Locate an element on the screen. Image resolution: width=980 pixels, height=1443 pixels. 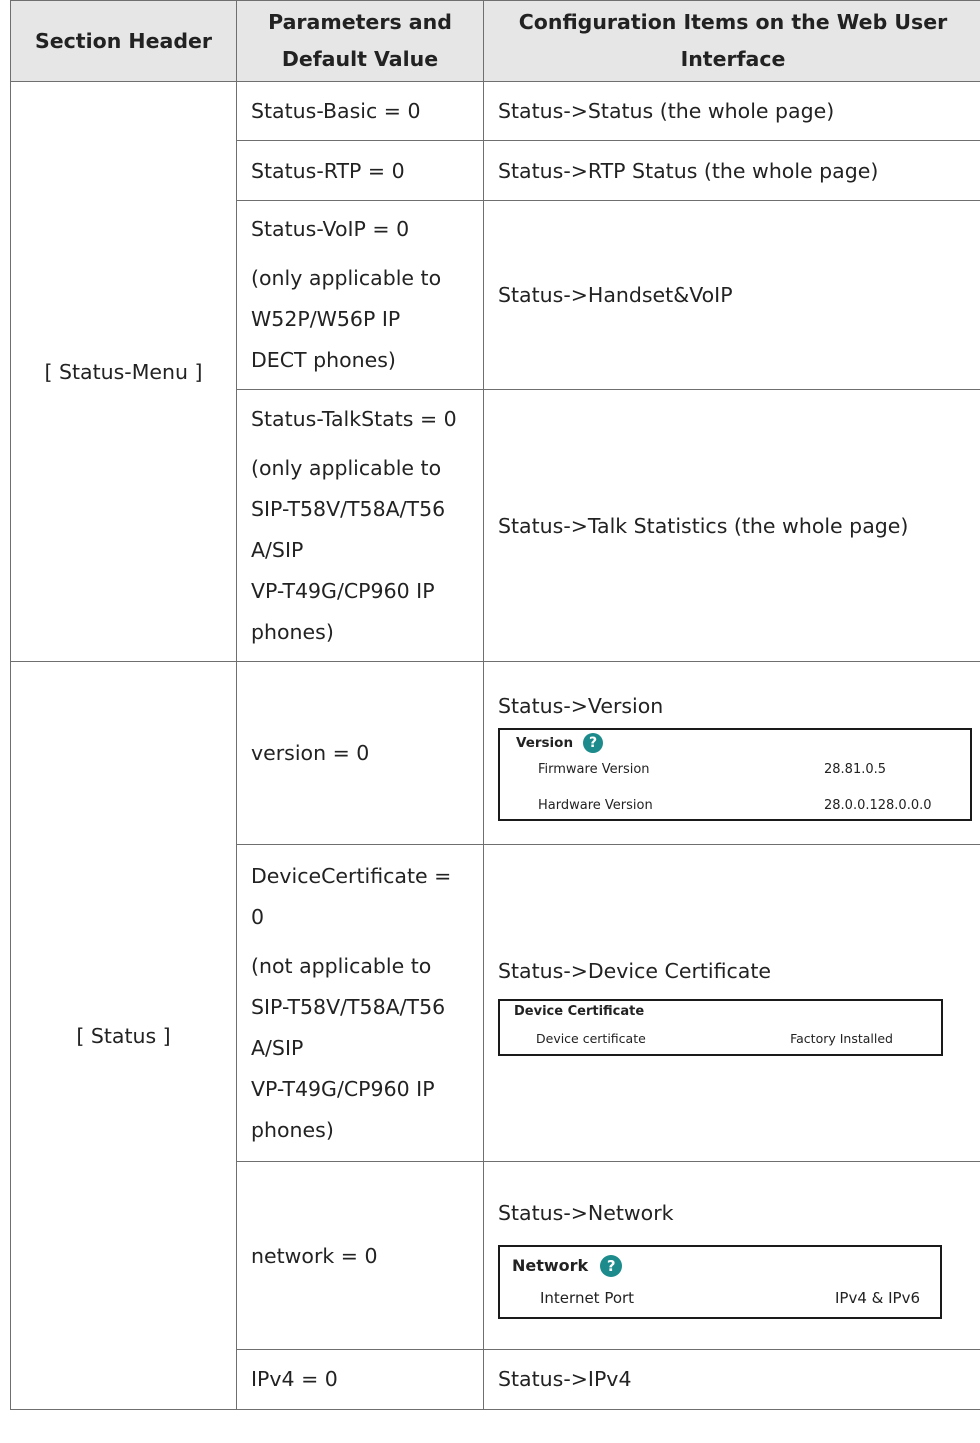
panel-row-value: 28.81.0.5 is located at coordinates (855, 769).